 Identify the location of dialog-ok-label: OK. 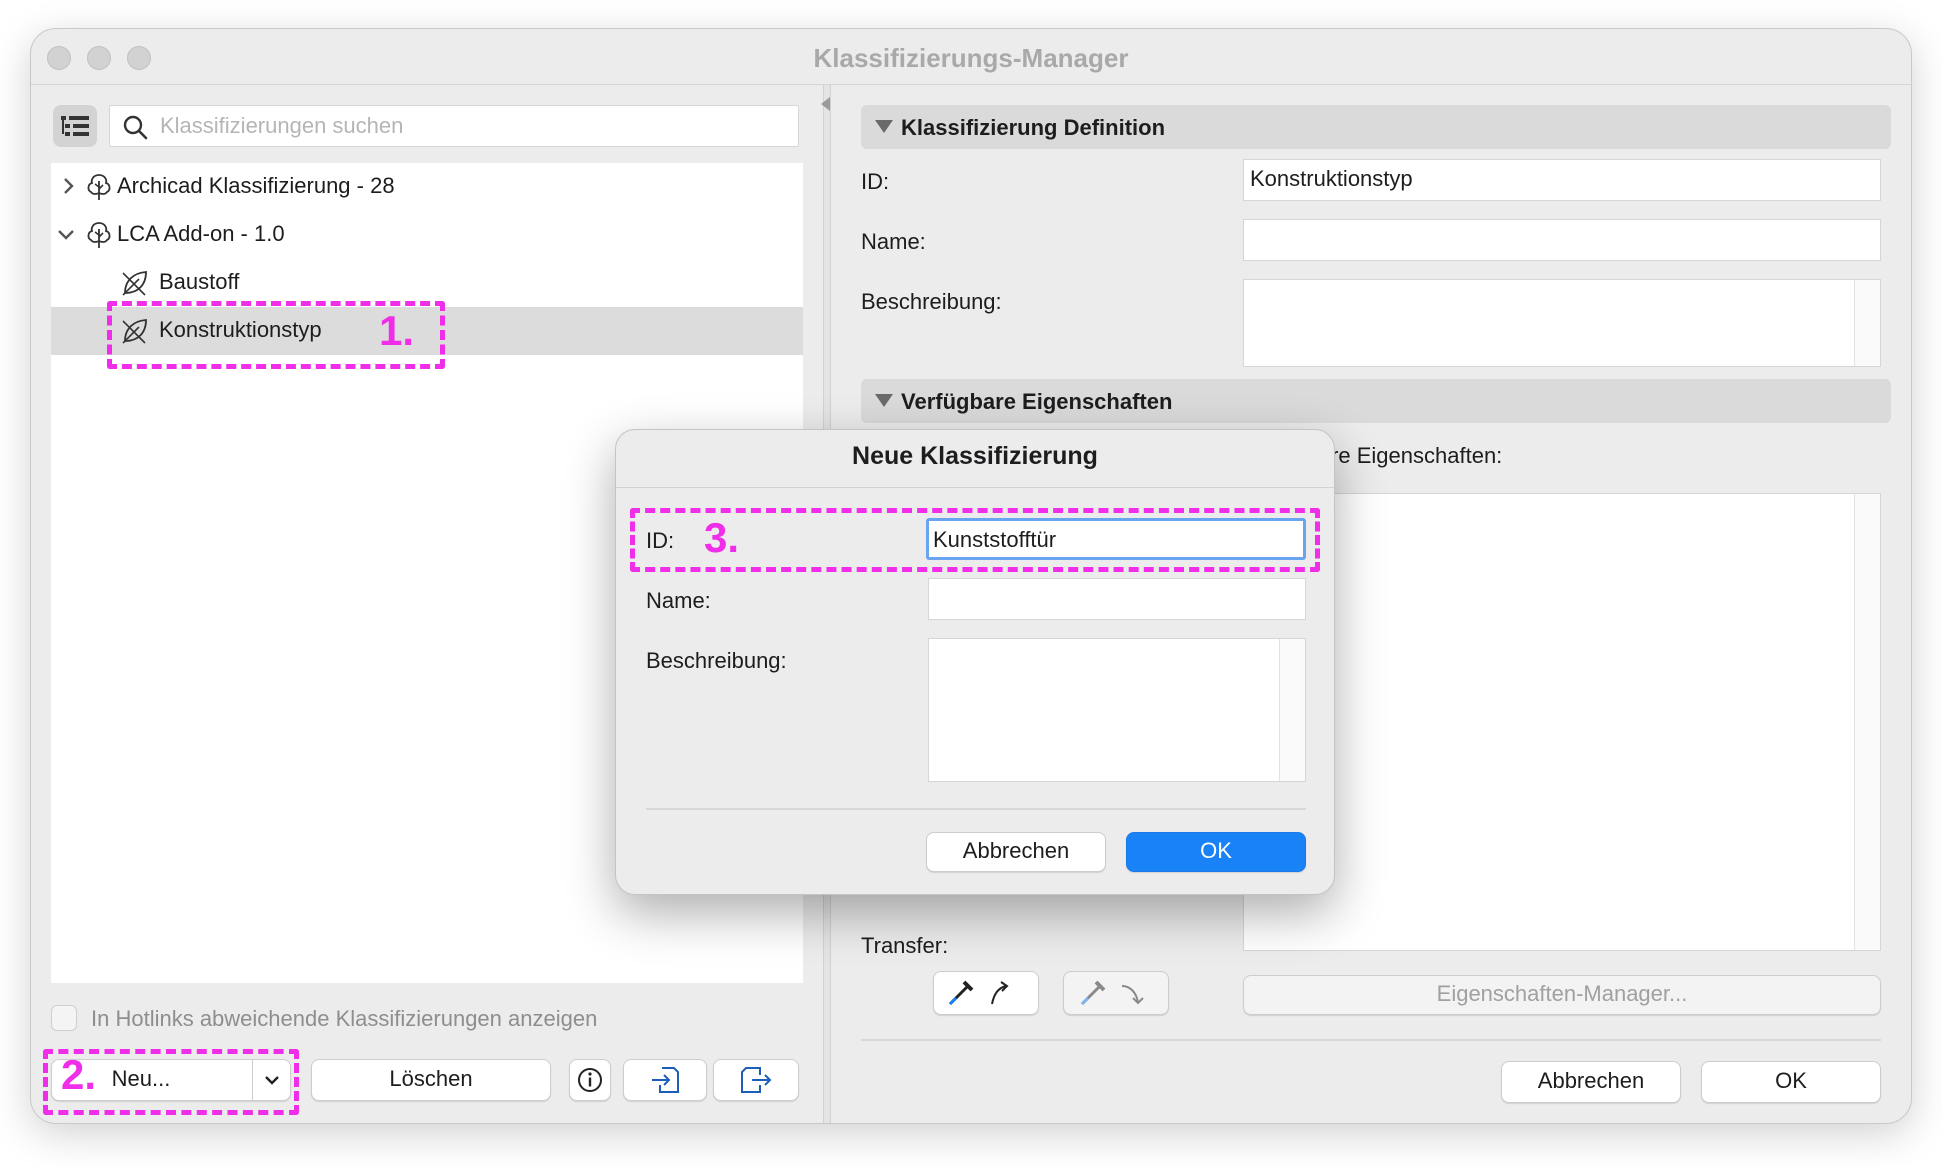
(1216, 850).